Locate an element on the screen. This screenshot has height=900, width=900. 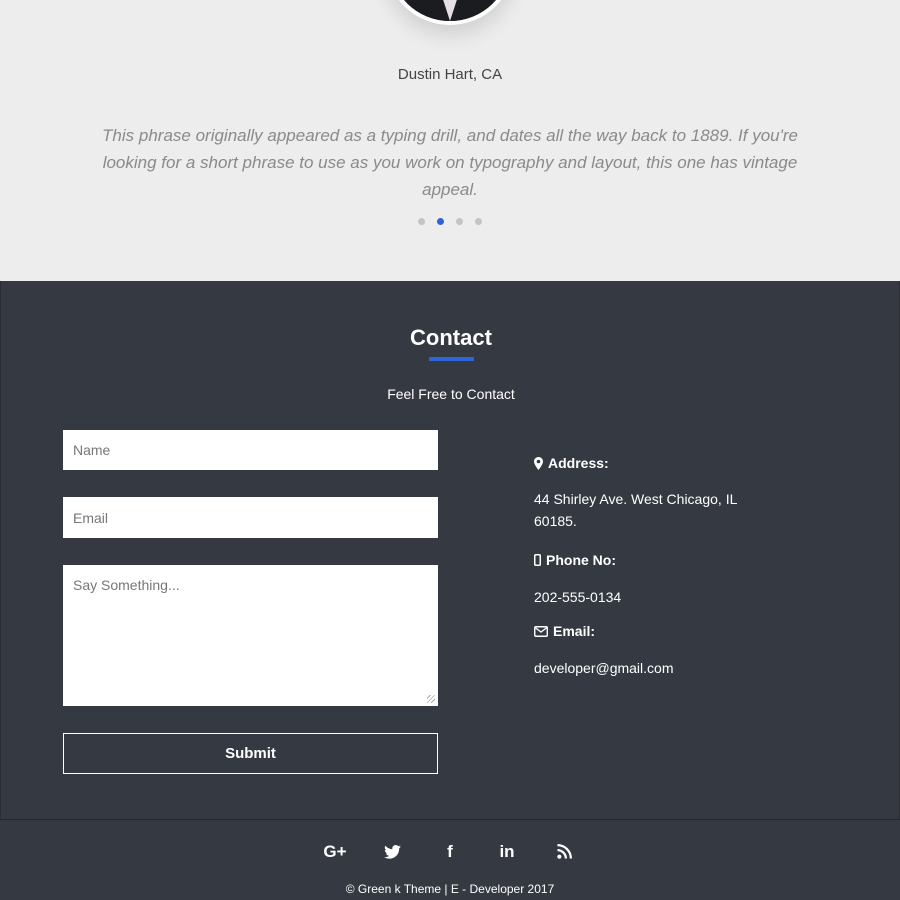
textarea-resize-handle is located at coordinates (431, 699).